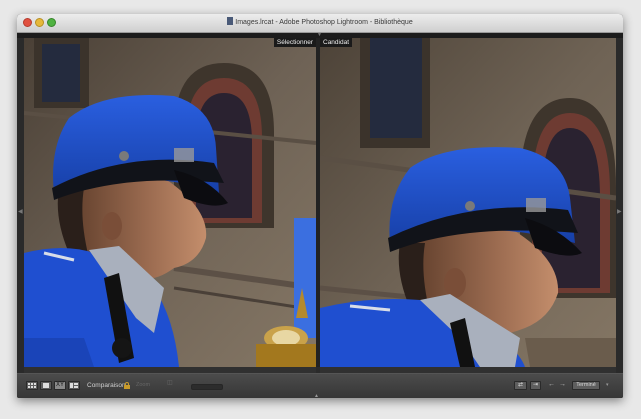 This screenshot has width=641, height=419. What do you see at coordinates (20, 211) in the screenshot?
I see `left-panel-toggle-icon: ◀` at bounding box center [20, 211].